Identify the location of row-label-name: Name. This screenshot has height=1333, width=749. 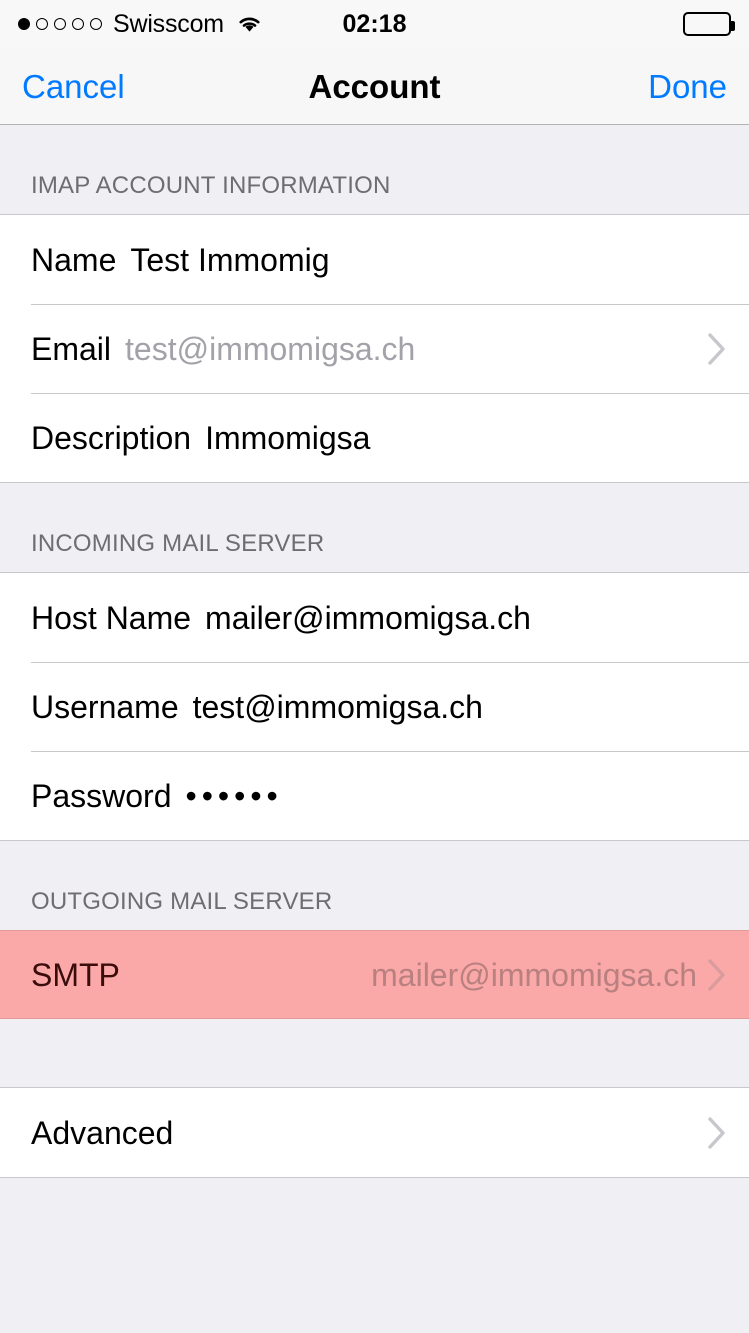
(74, 259).